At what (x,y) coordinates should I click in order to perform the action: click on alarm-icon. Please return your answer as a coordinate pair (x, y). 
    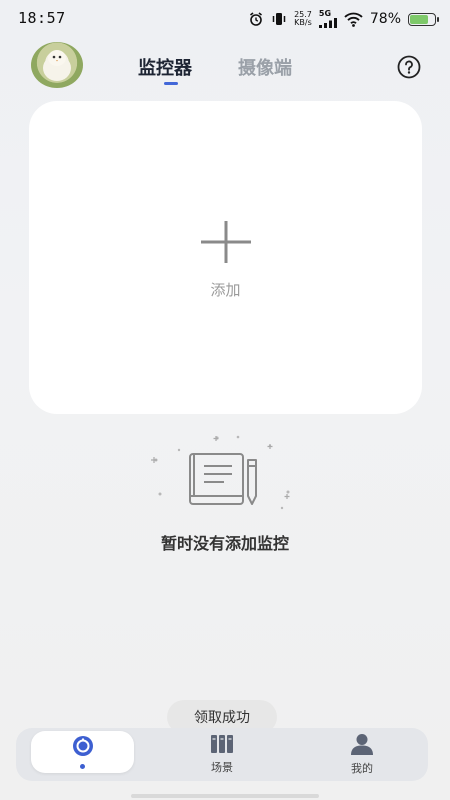
    Looking at the image, I should click on (256, 19).